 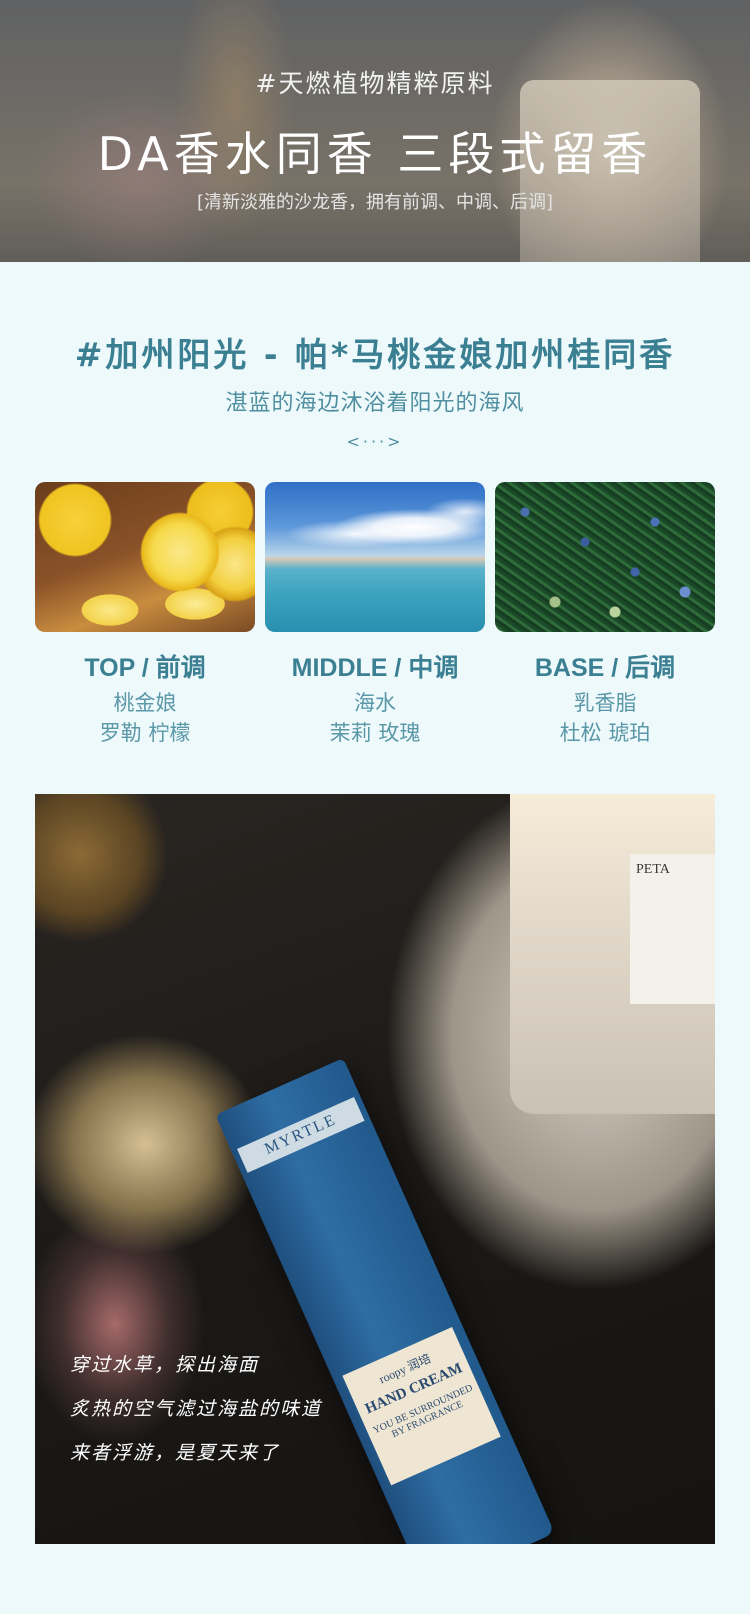 I want to click on hero-tag: #天燃植物精粹原料, so click(x=375, y=83).